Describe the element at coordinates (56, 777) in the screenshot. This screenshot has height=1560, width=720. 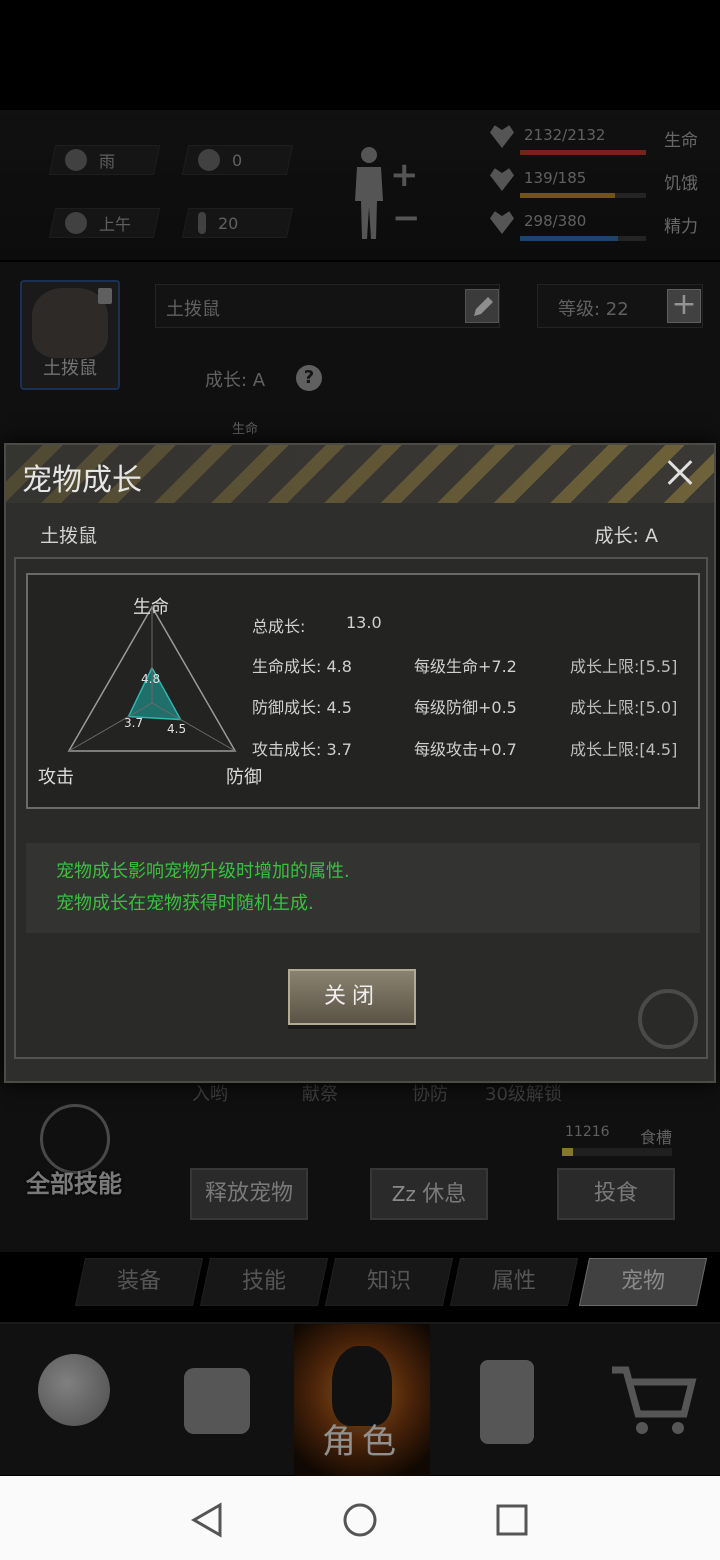
I see `axis-label-attack: 攻击` at that location.